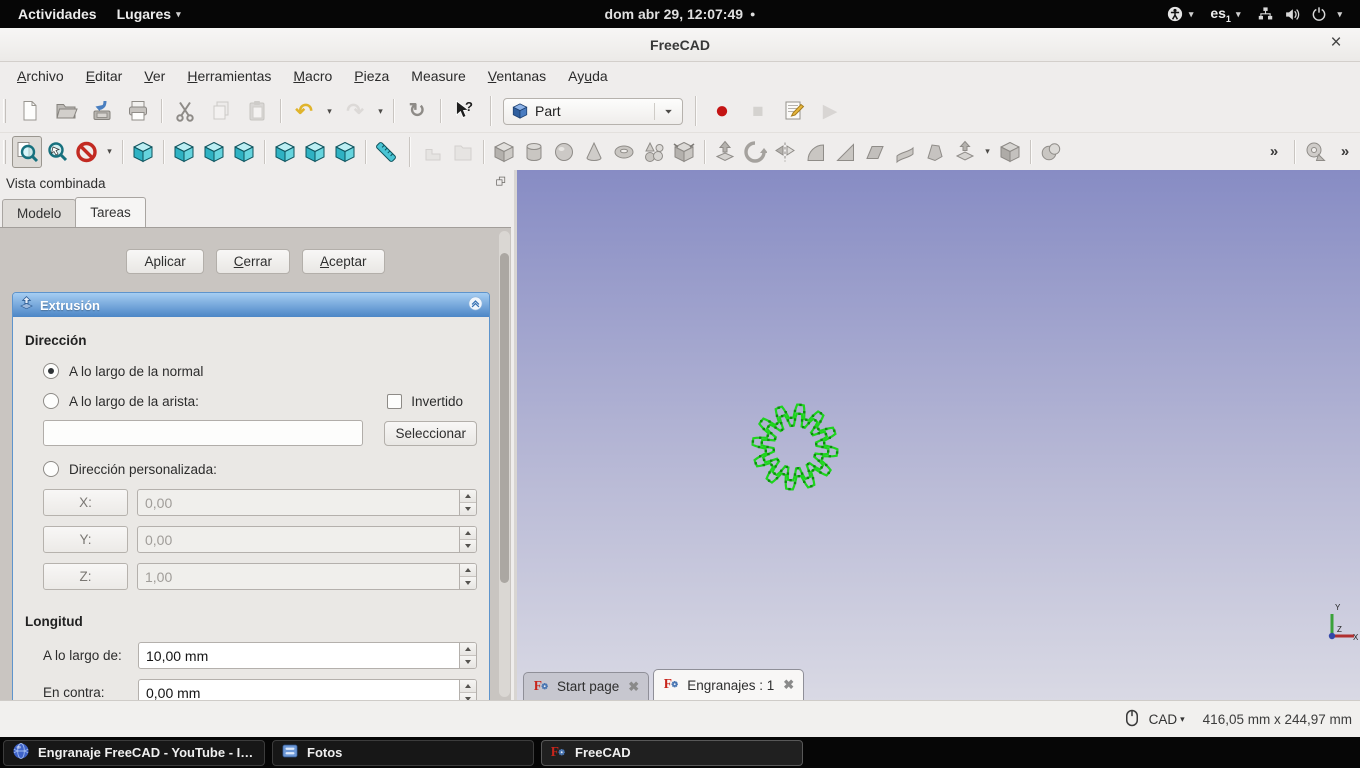  I want to click on workbench-selector: Part, so click(593, 111).